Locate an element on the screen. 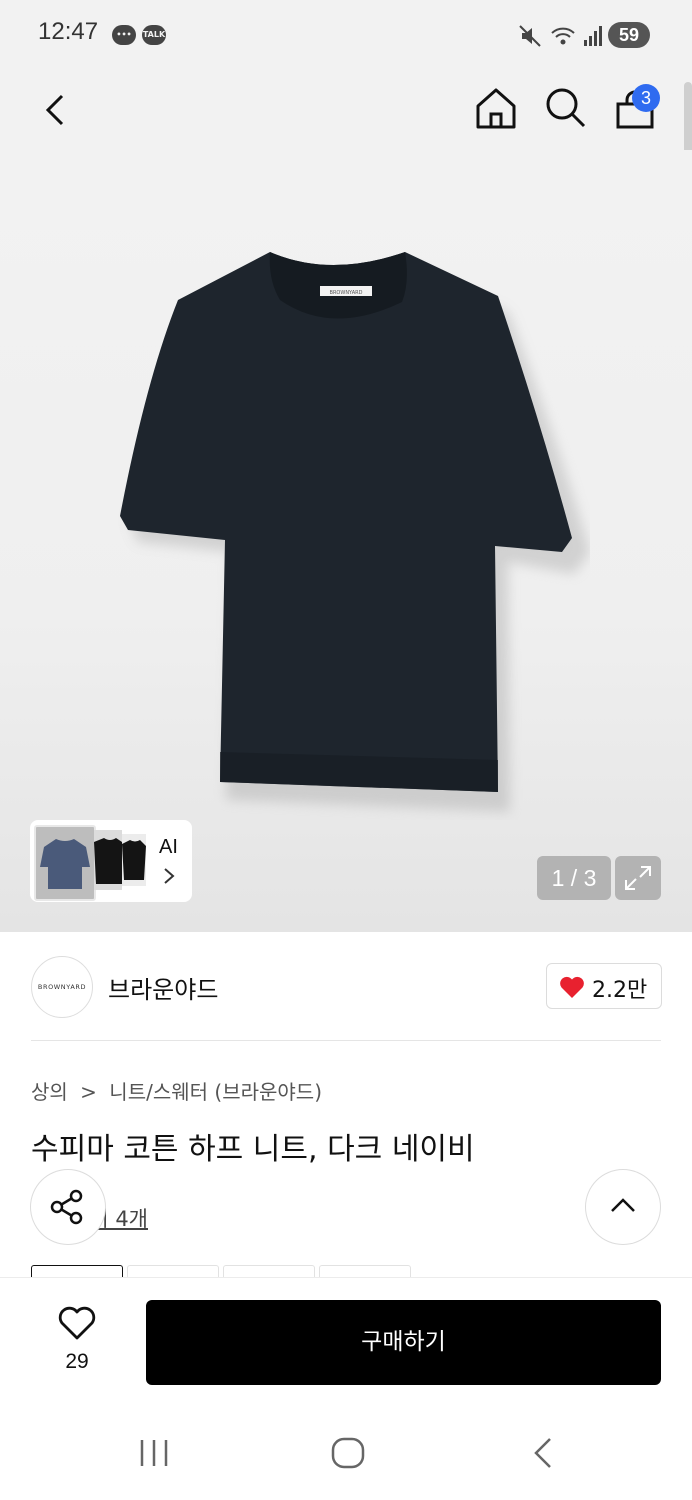 This screenshot has width=692, height=1500. status-time: 12:47 is located at coordinates (68, 31).